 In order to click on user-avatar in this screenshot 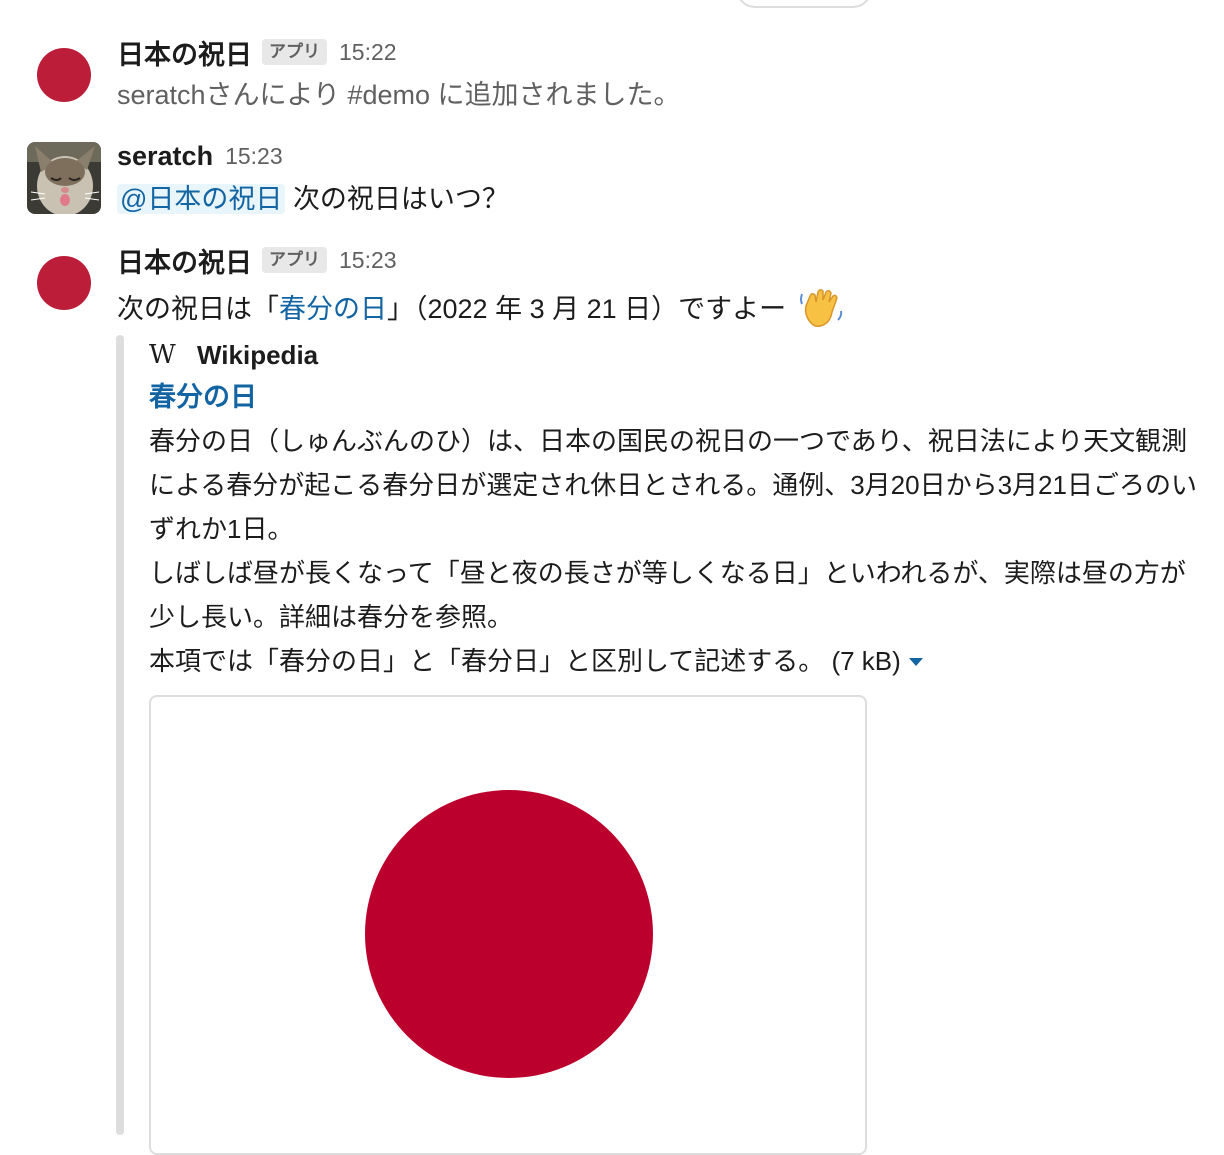, I will do `click(64, 178)`.